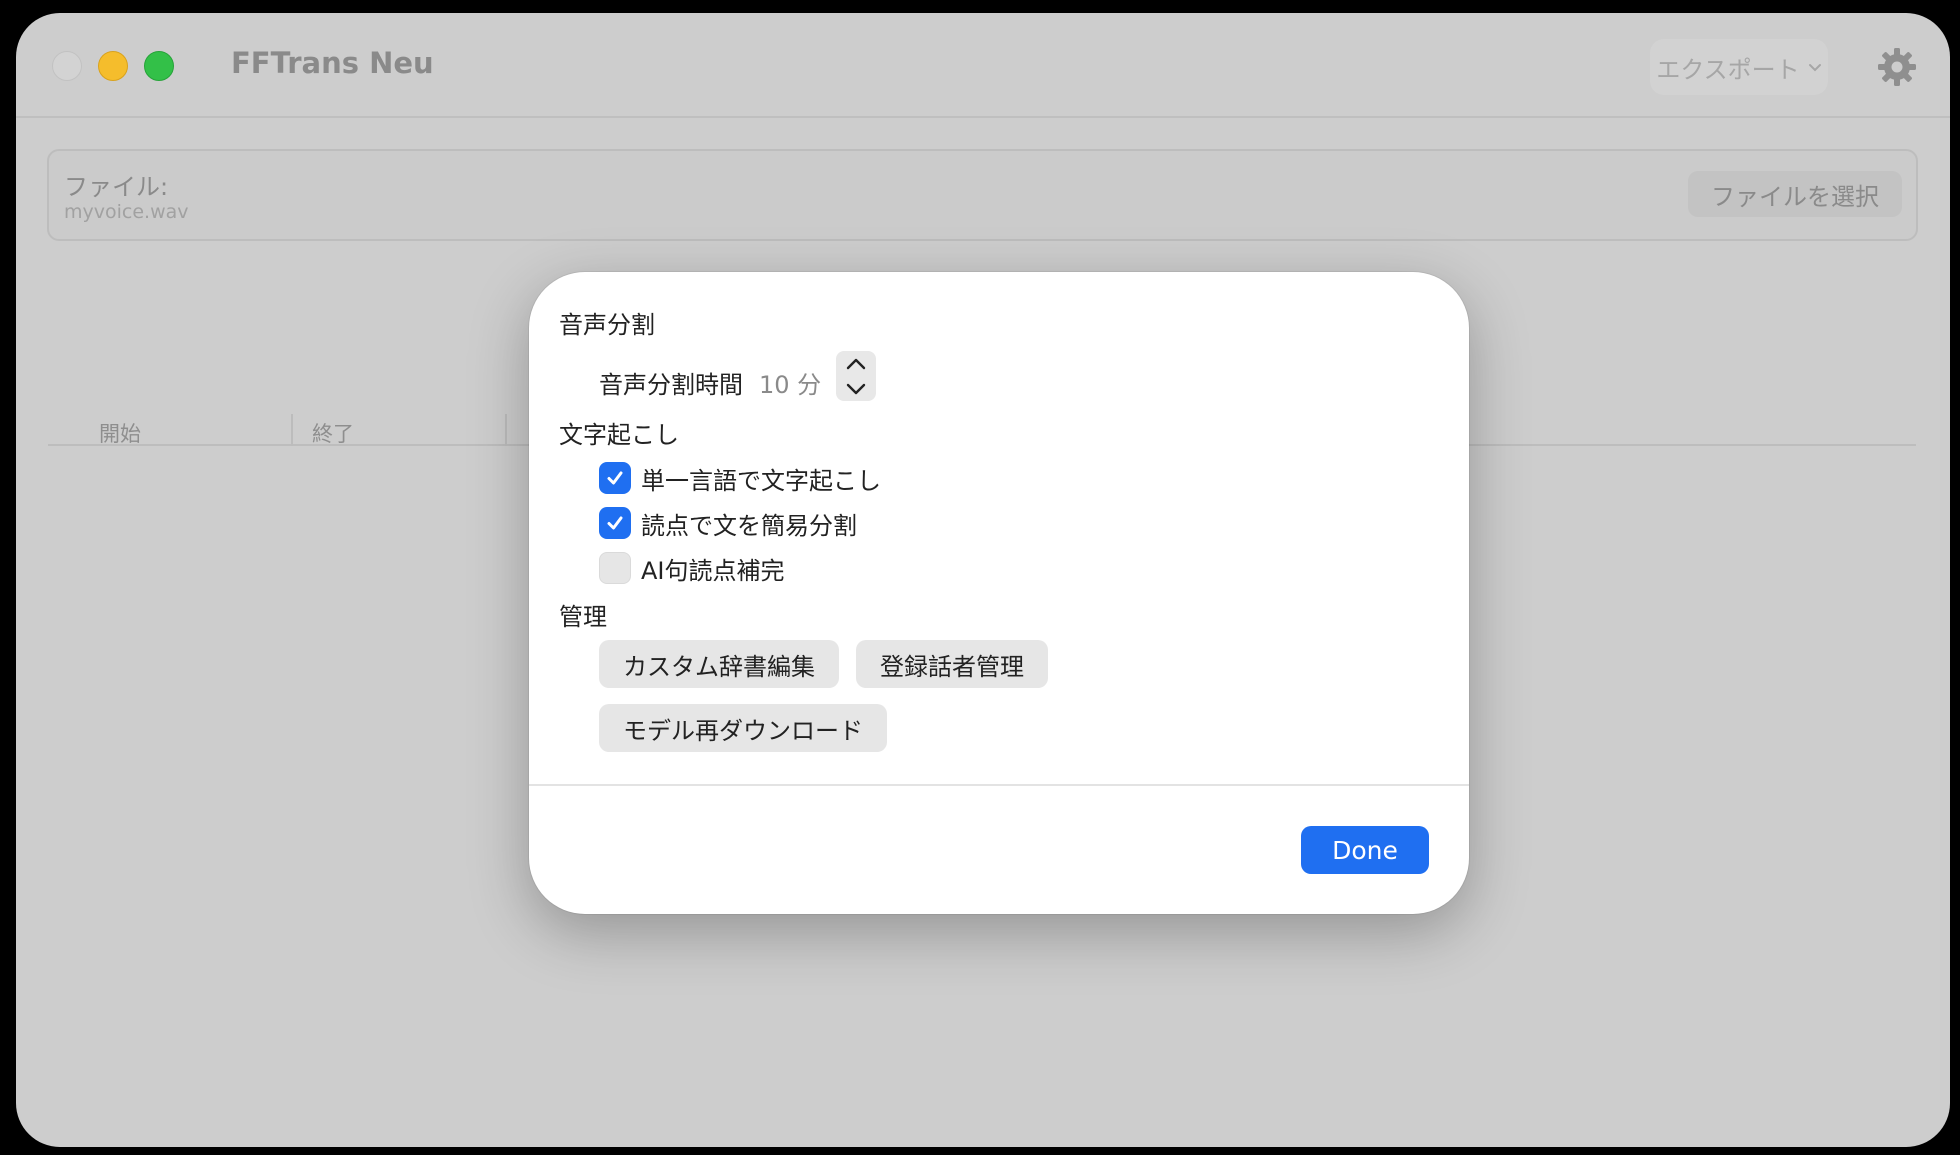 This screenshot has height=1155, width=1960. What do you see at coordinates (719, 664) in the screenshot?
I see `custom-dictionary-button: カスタム辞書編集` at bounding box center [719, 664].